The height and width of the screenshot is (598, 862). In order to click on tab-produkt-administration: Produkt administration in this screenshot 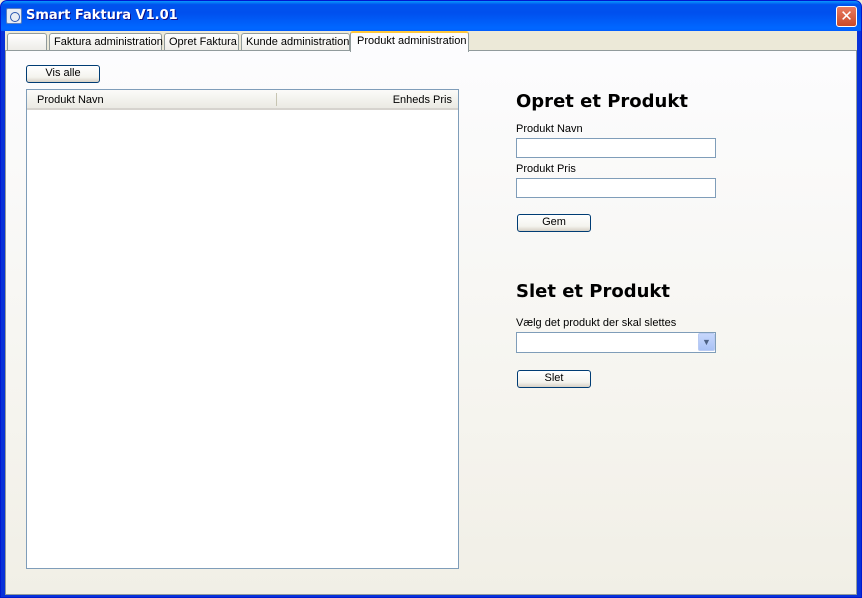, I will do `click(409, 41)`.